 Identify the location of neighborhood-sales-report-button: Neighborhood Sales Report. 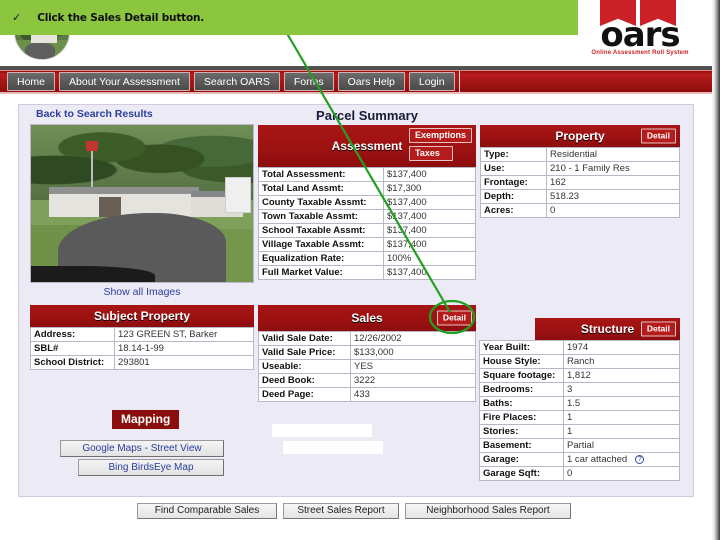
(488, 511).